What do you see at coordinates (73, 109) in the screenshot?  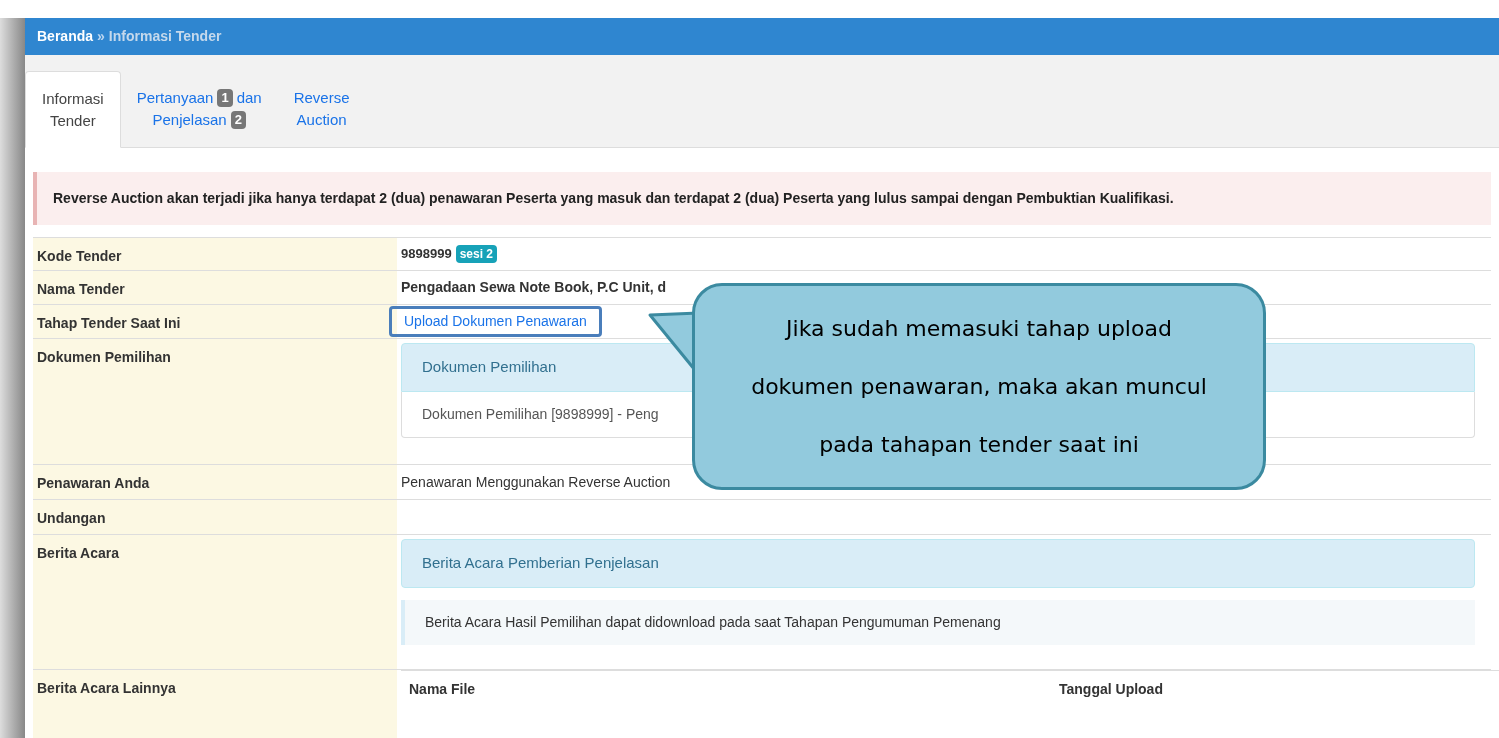 I see `tab: Informasi Tender` at bounding box center [73, 109].